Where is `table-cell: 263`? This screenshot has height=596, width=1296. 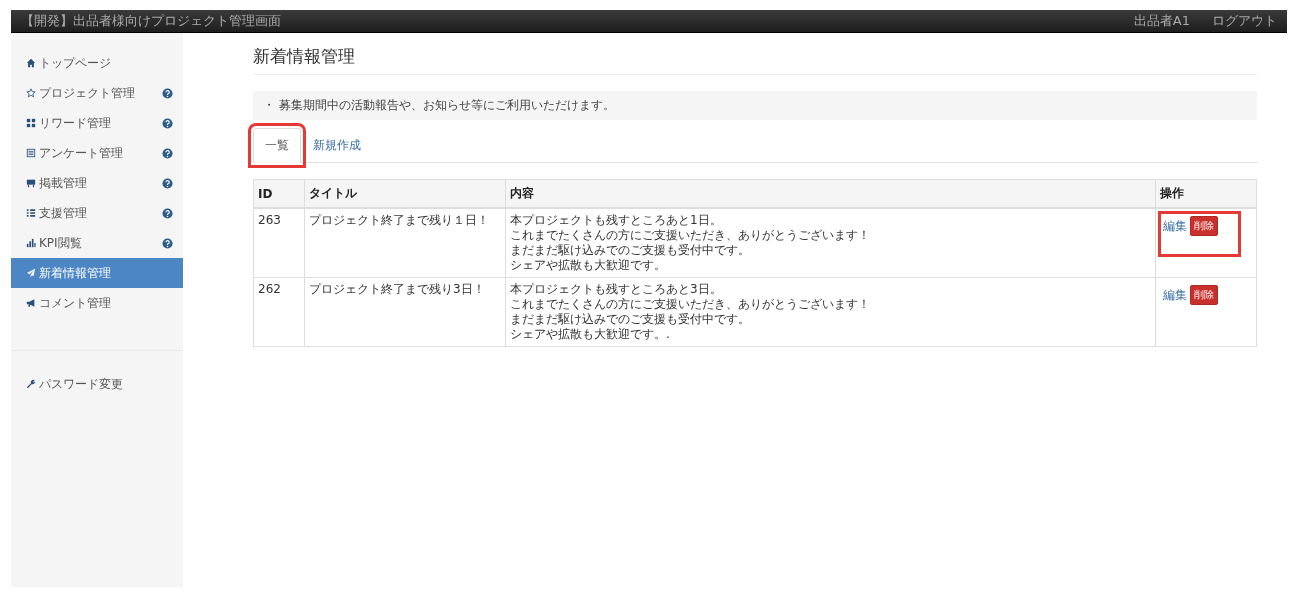 table-cell: 263 is located at coordinates (279, 243).